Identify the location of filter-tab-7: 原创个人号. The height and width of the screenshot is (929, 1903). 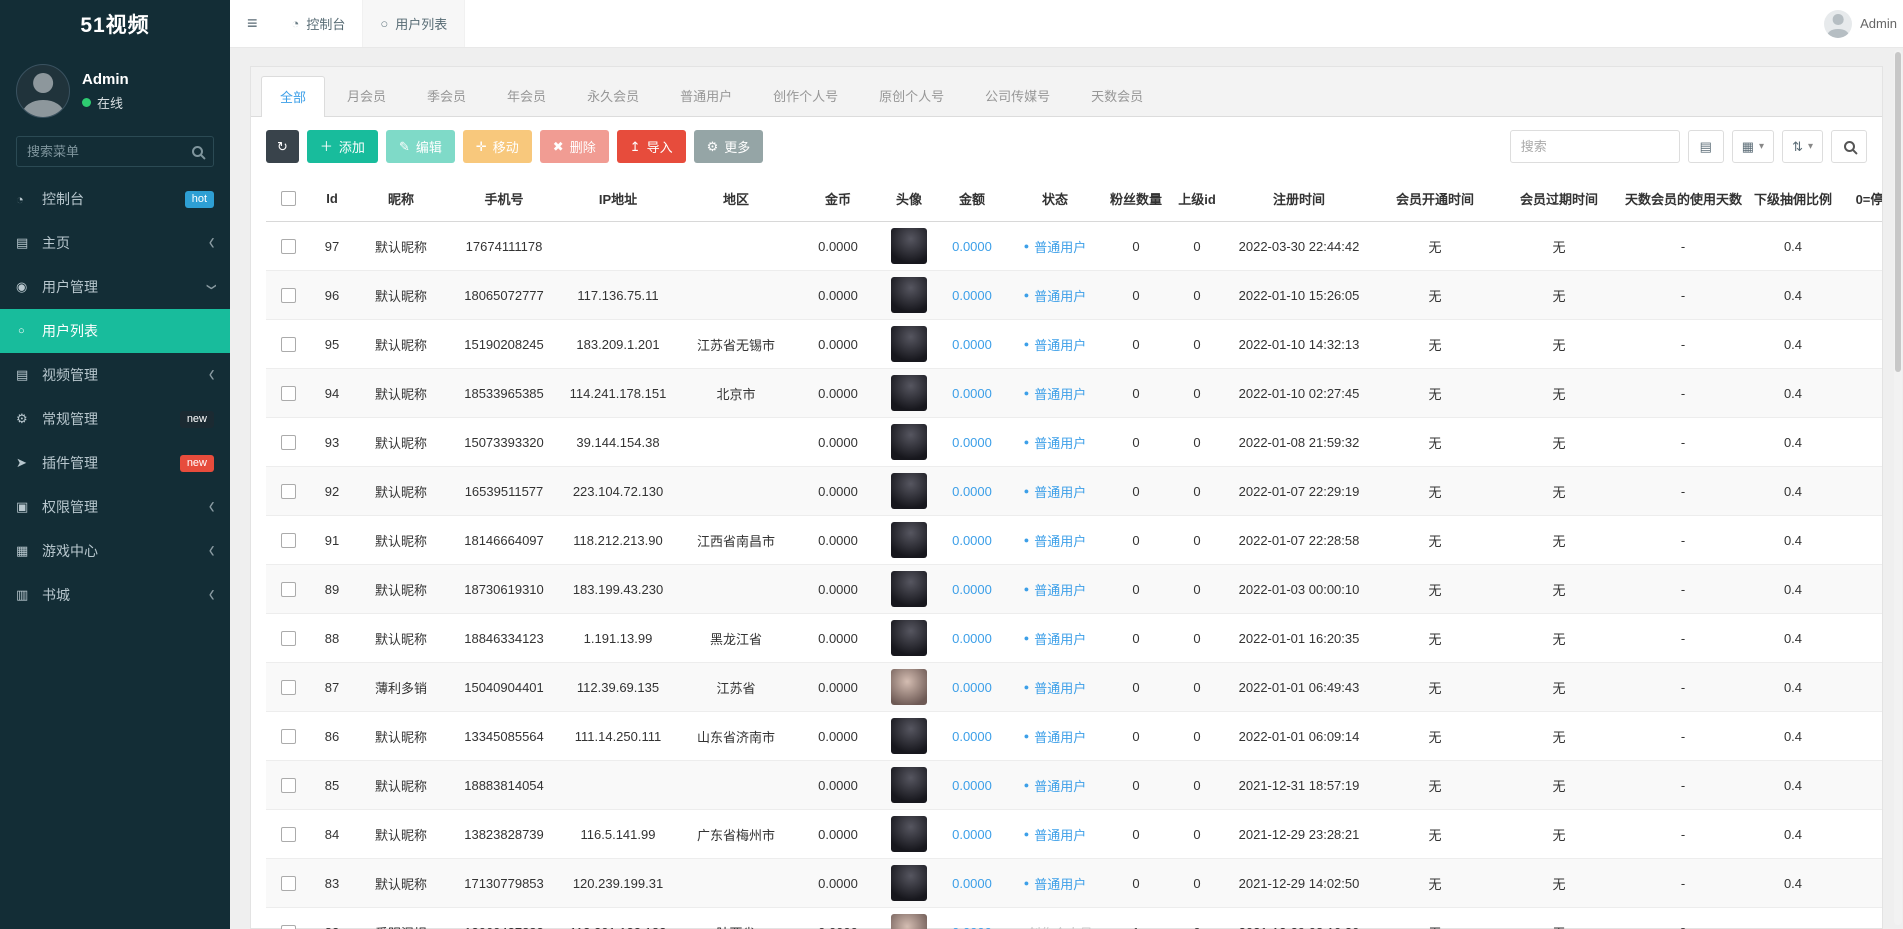
(911, 95).